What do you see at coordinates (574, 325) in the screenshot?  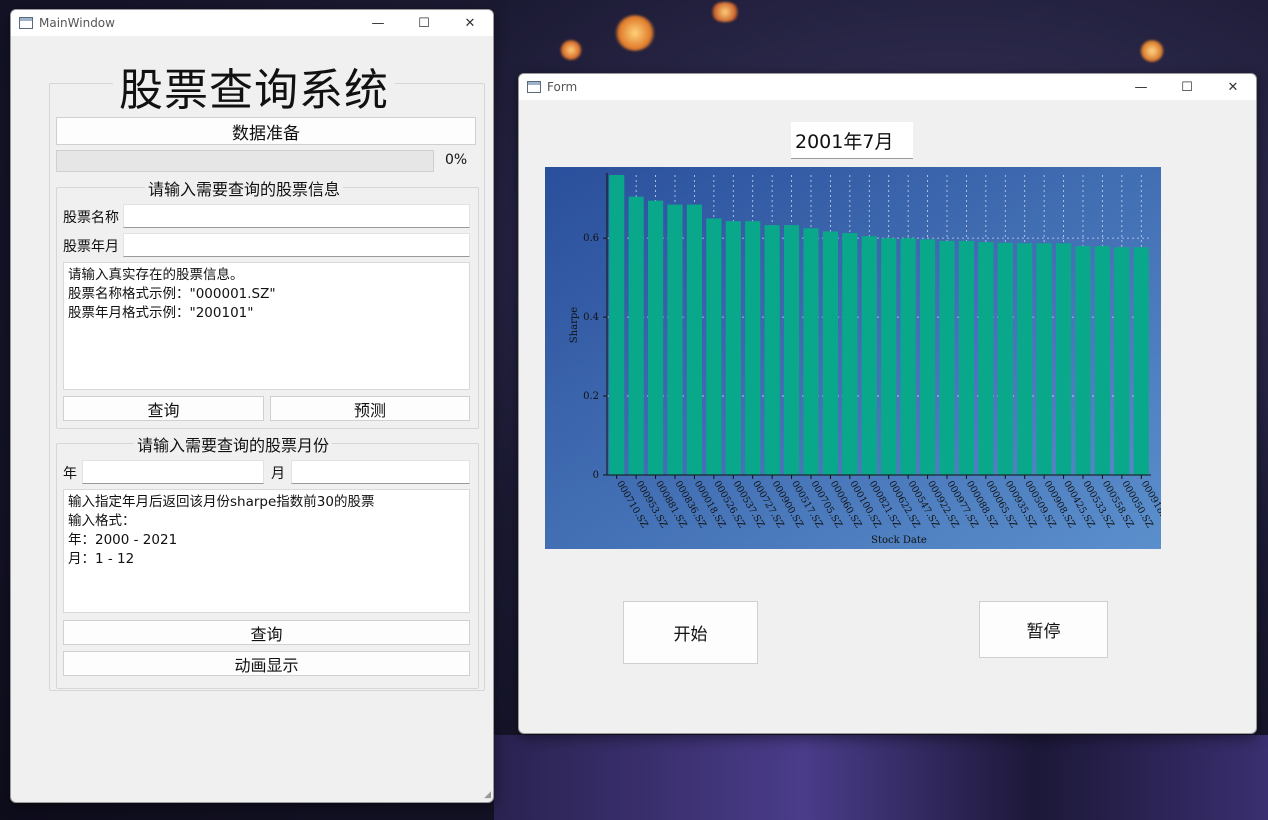 I see `y-axis-label: Sharpe` at bounding box center [574, 325].